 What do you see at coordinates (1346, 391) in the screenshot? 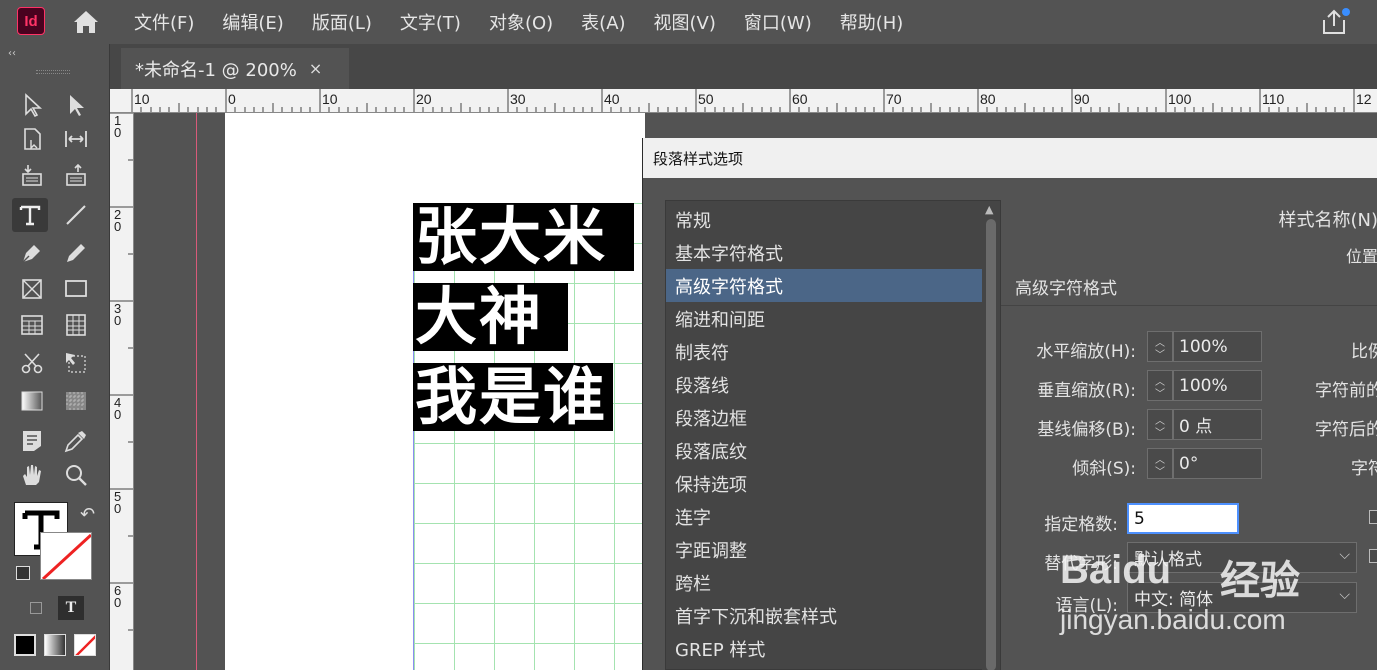
I see `char-before-label: 字符前的` at bounding box center [1346, 391].